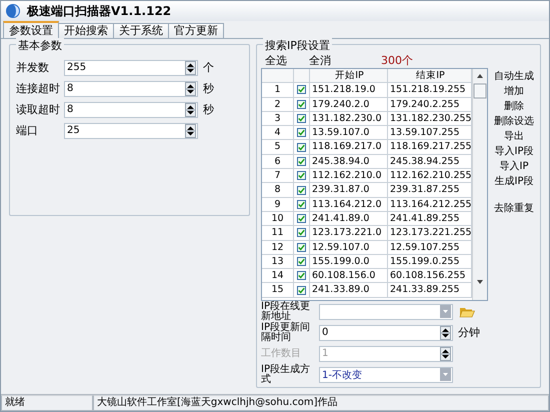 This screenshot has width=550, height=412. I want to click on row-number: 4, so click(278, 133).